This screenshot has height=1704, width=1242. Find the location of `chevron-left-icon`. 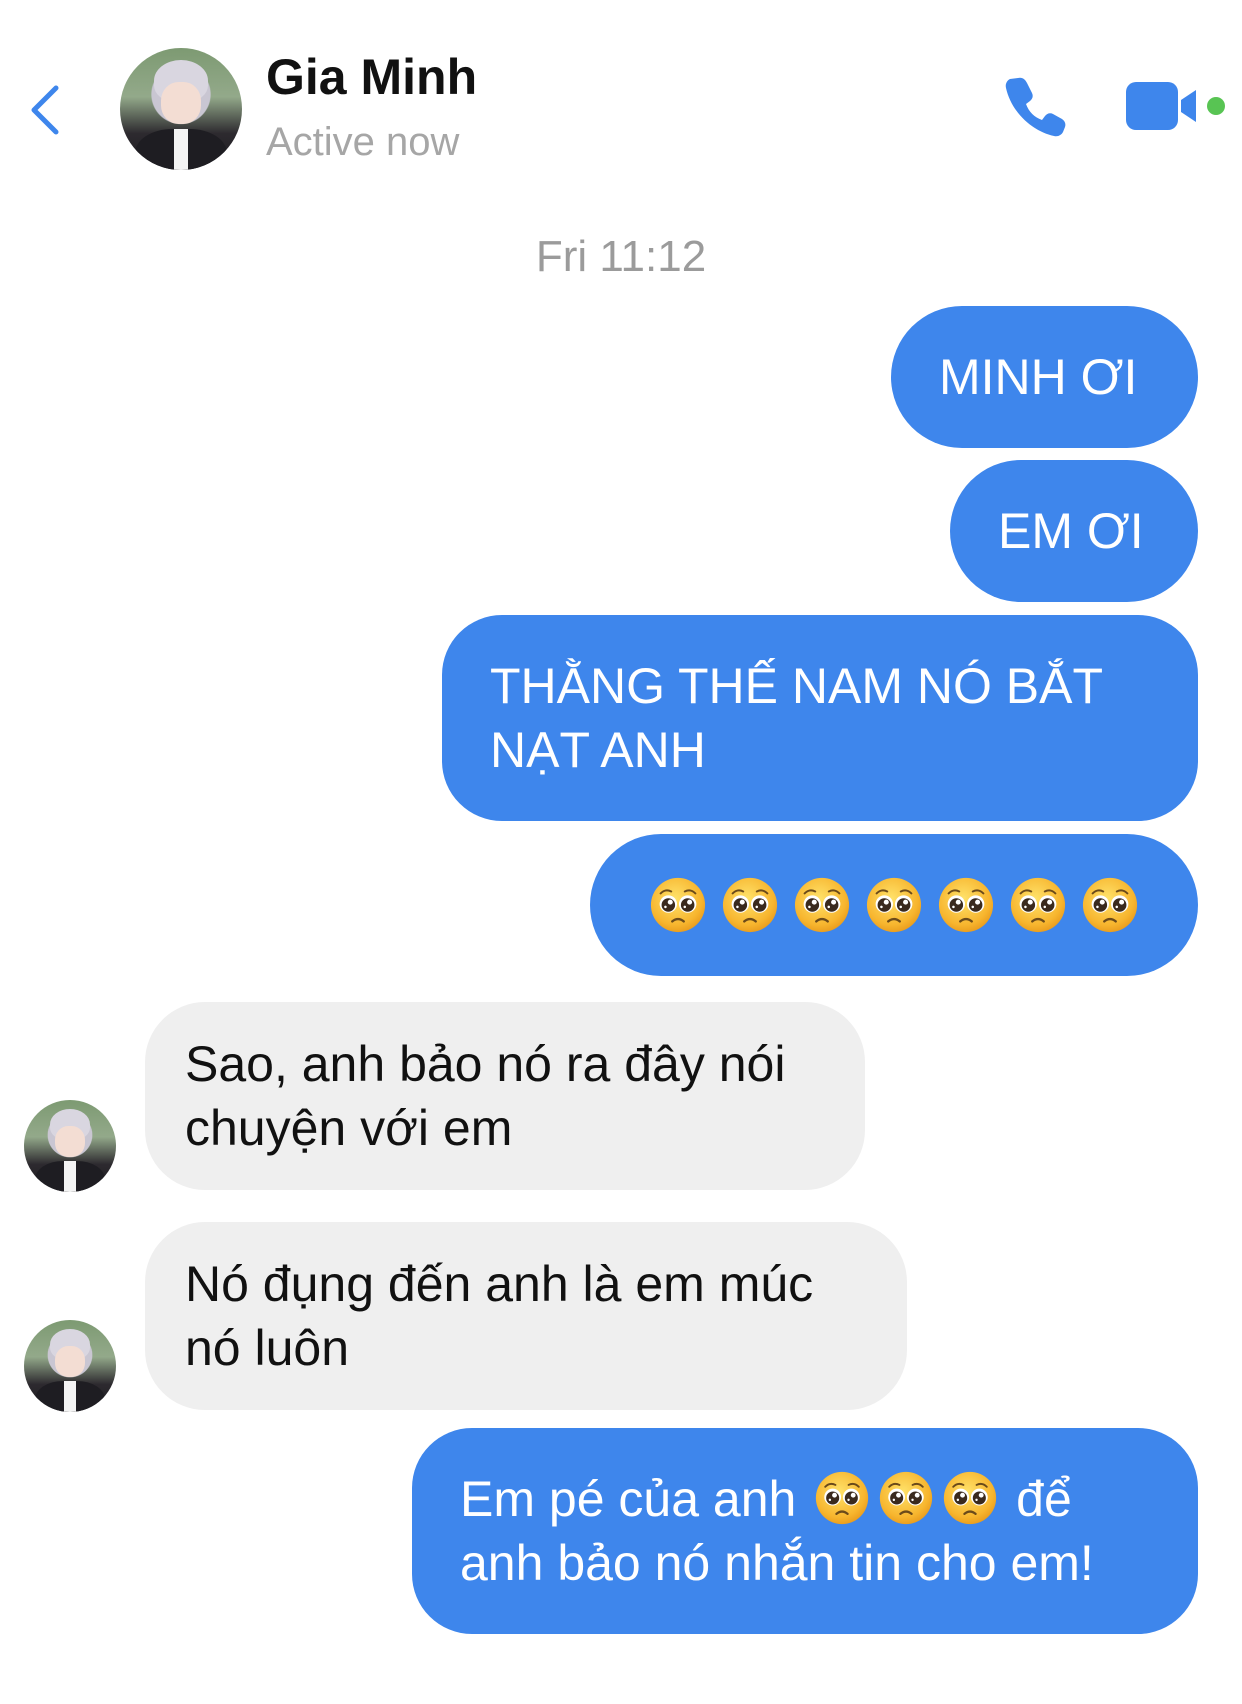

chevron-left-icon is located at coordinates (46, 110).